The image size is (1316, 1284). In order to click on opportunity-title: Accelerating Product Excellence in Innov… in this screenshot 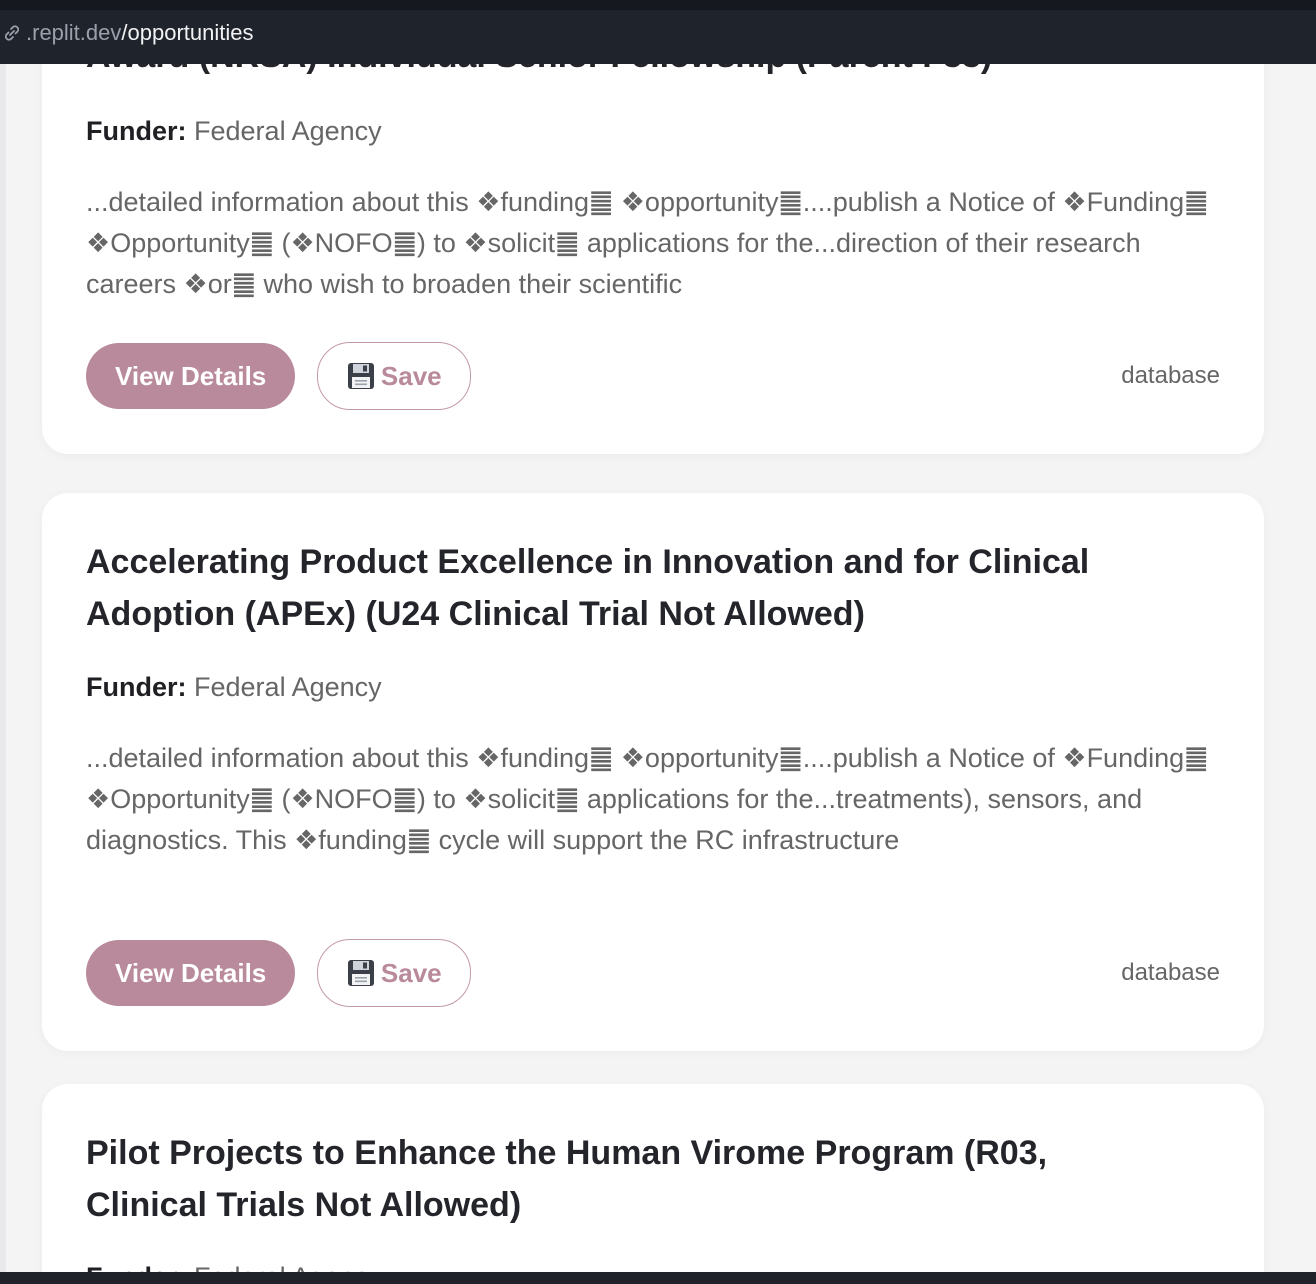, I will do `click(641, 588)`.